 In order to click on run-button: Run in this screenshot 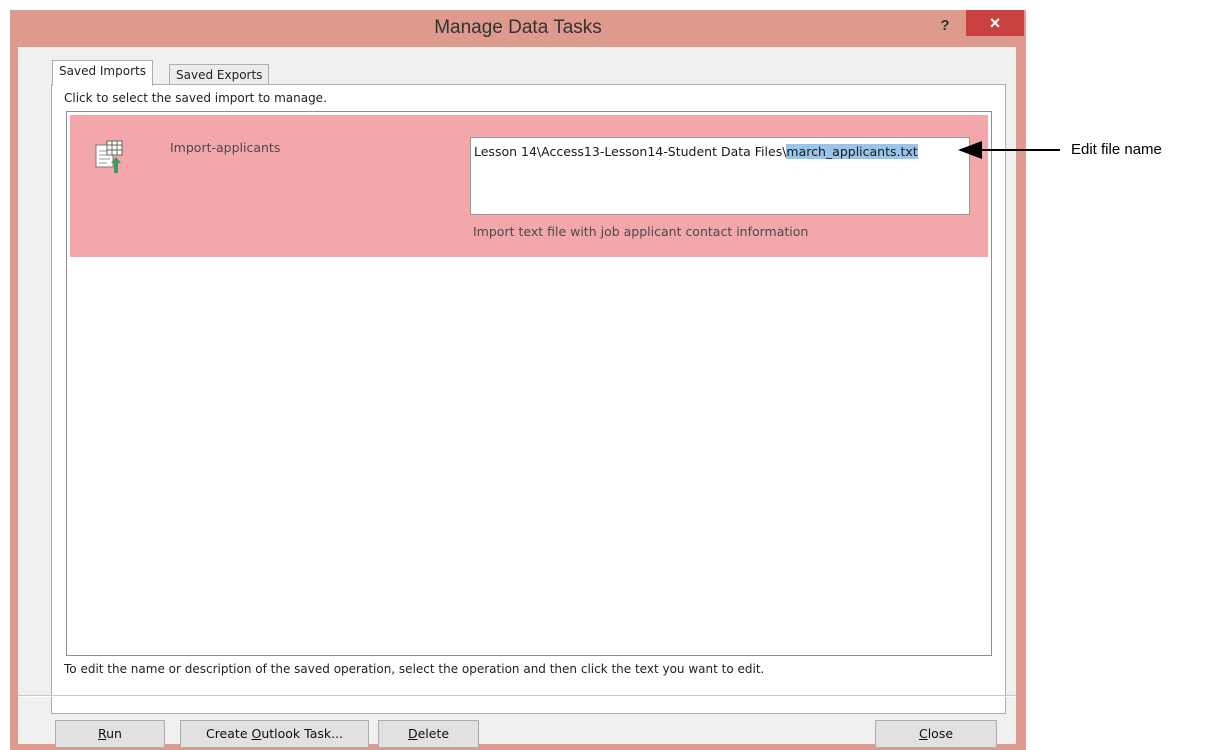, I will do `click(110, 734)`.